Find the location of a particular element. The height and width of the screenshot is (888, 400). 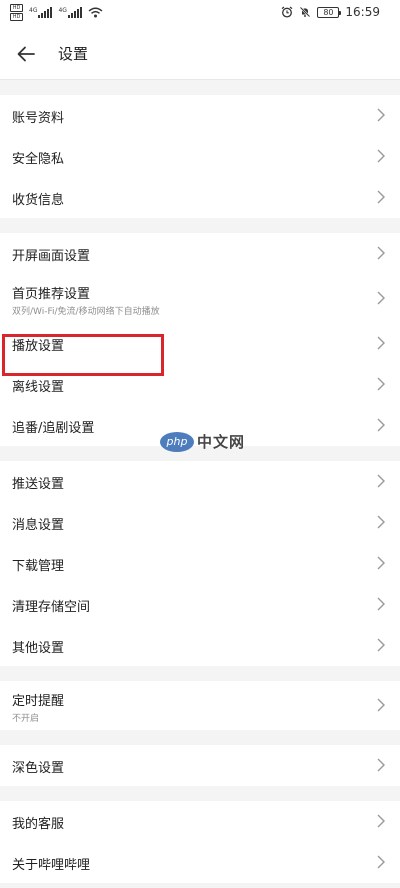

page-title: 设置 is located at coordinates (73, 54).